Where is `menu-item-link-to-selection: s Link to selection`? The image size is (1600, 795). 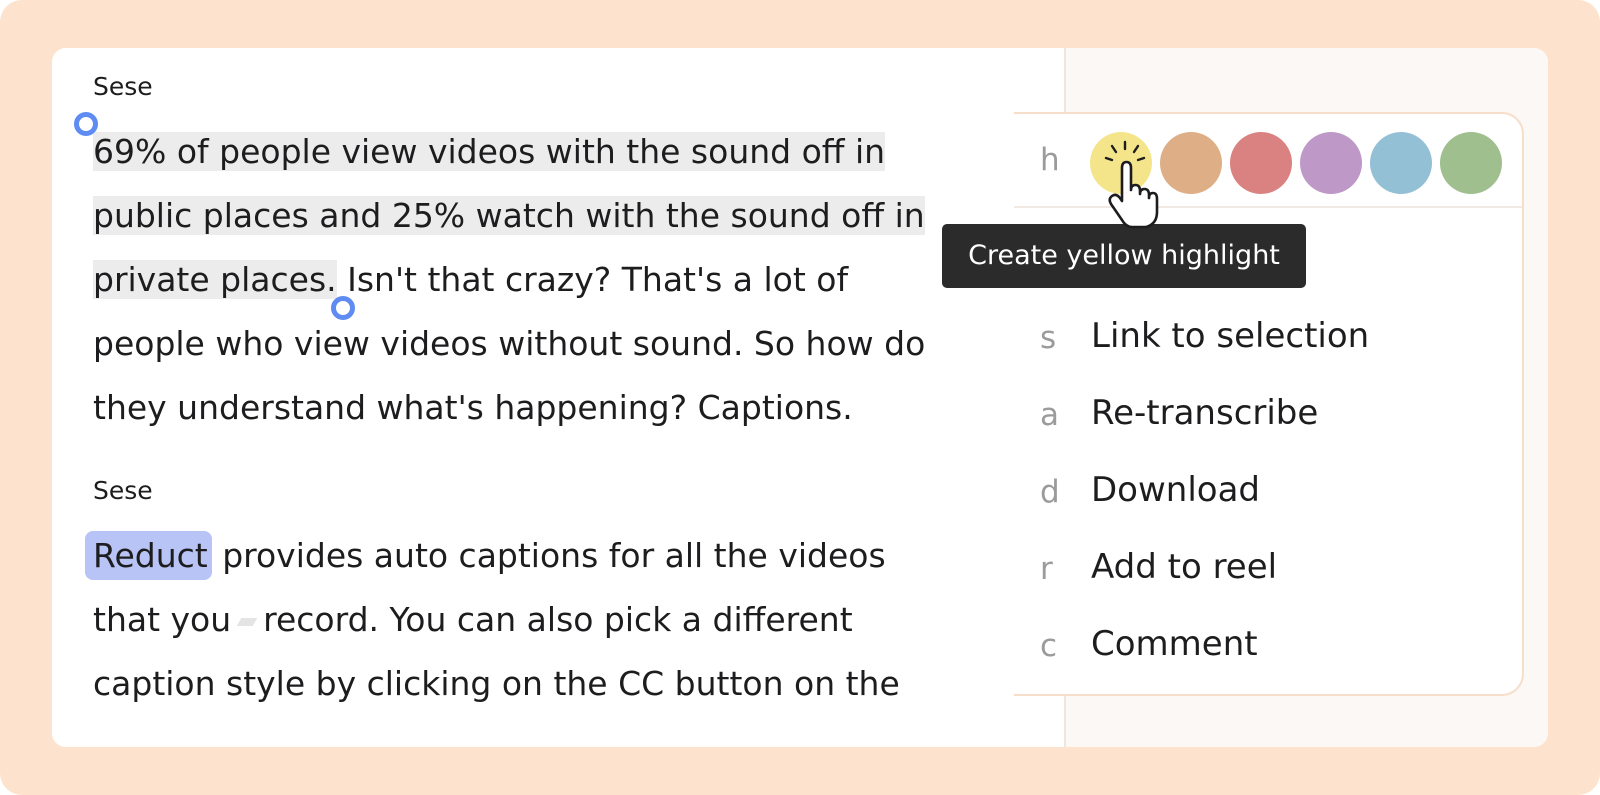
menu-item-link-to-selection: s Link to selection is located at coordinates (1268, 338).